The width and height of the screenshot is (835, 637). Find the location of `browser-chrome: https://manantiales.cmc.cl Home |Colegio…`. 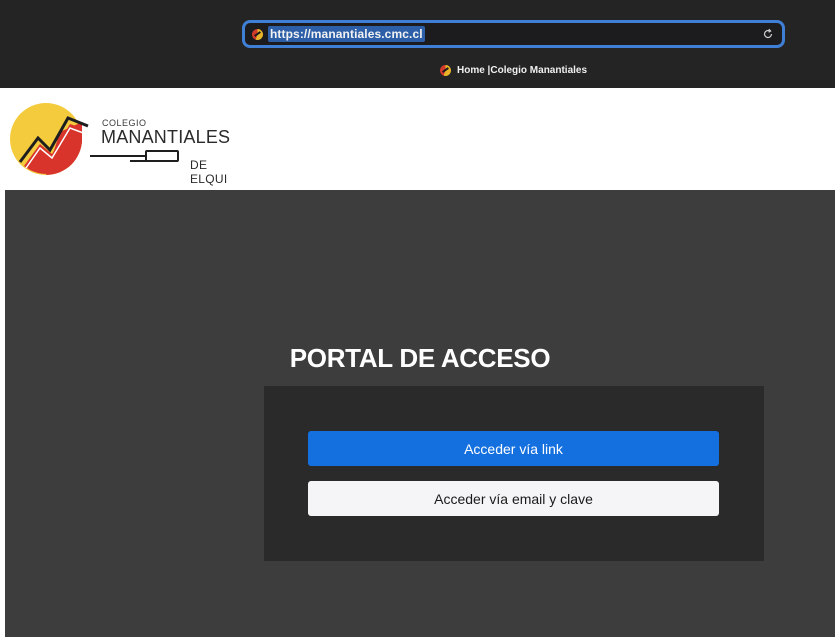

browser-chrome: https://manantiales.cmc.cl Home |Colegio… is located at coordinates (417, 44).